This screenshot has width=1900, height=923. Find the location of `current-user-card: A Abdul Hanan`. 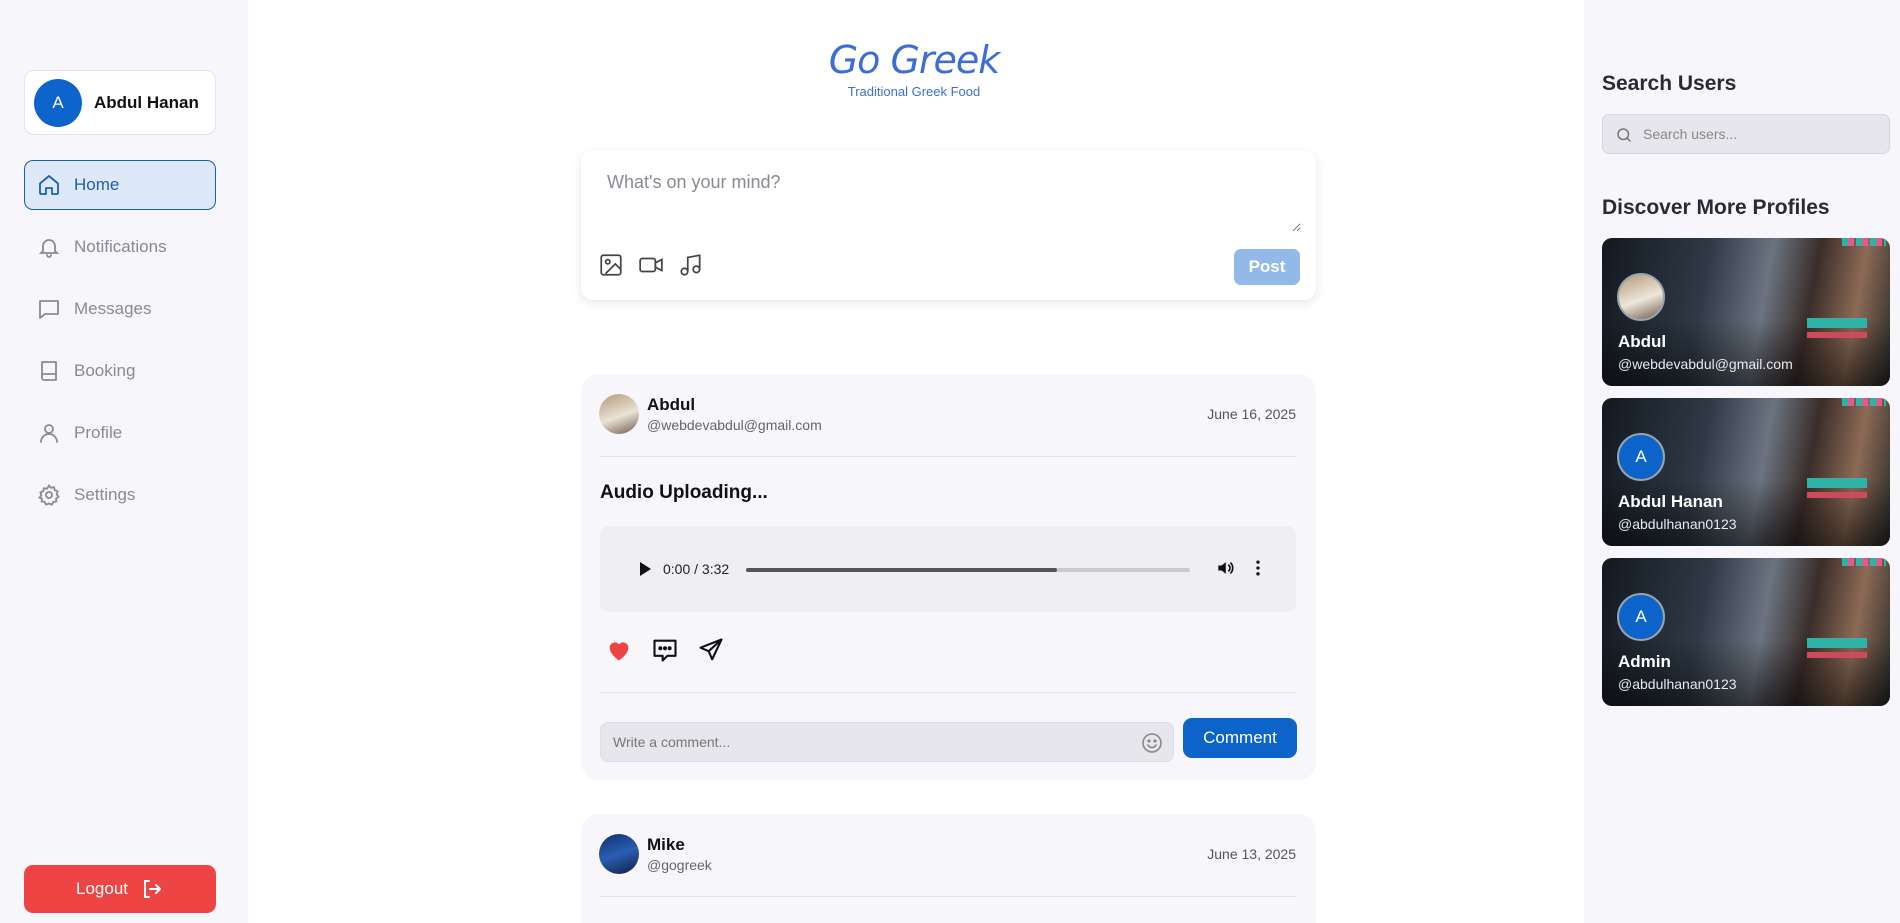

current-user-card: A Abdul Hanan is located at coordinates (120, 102).